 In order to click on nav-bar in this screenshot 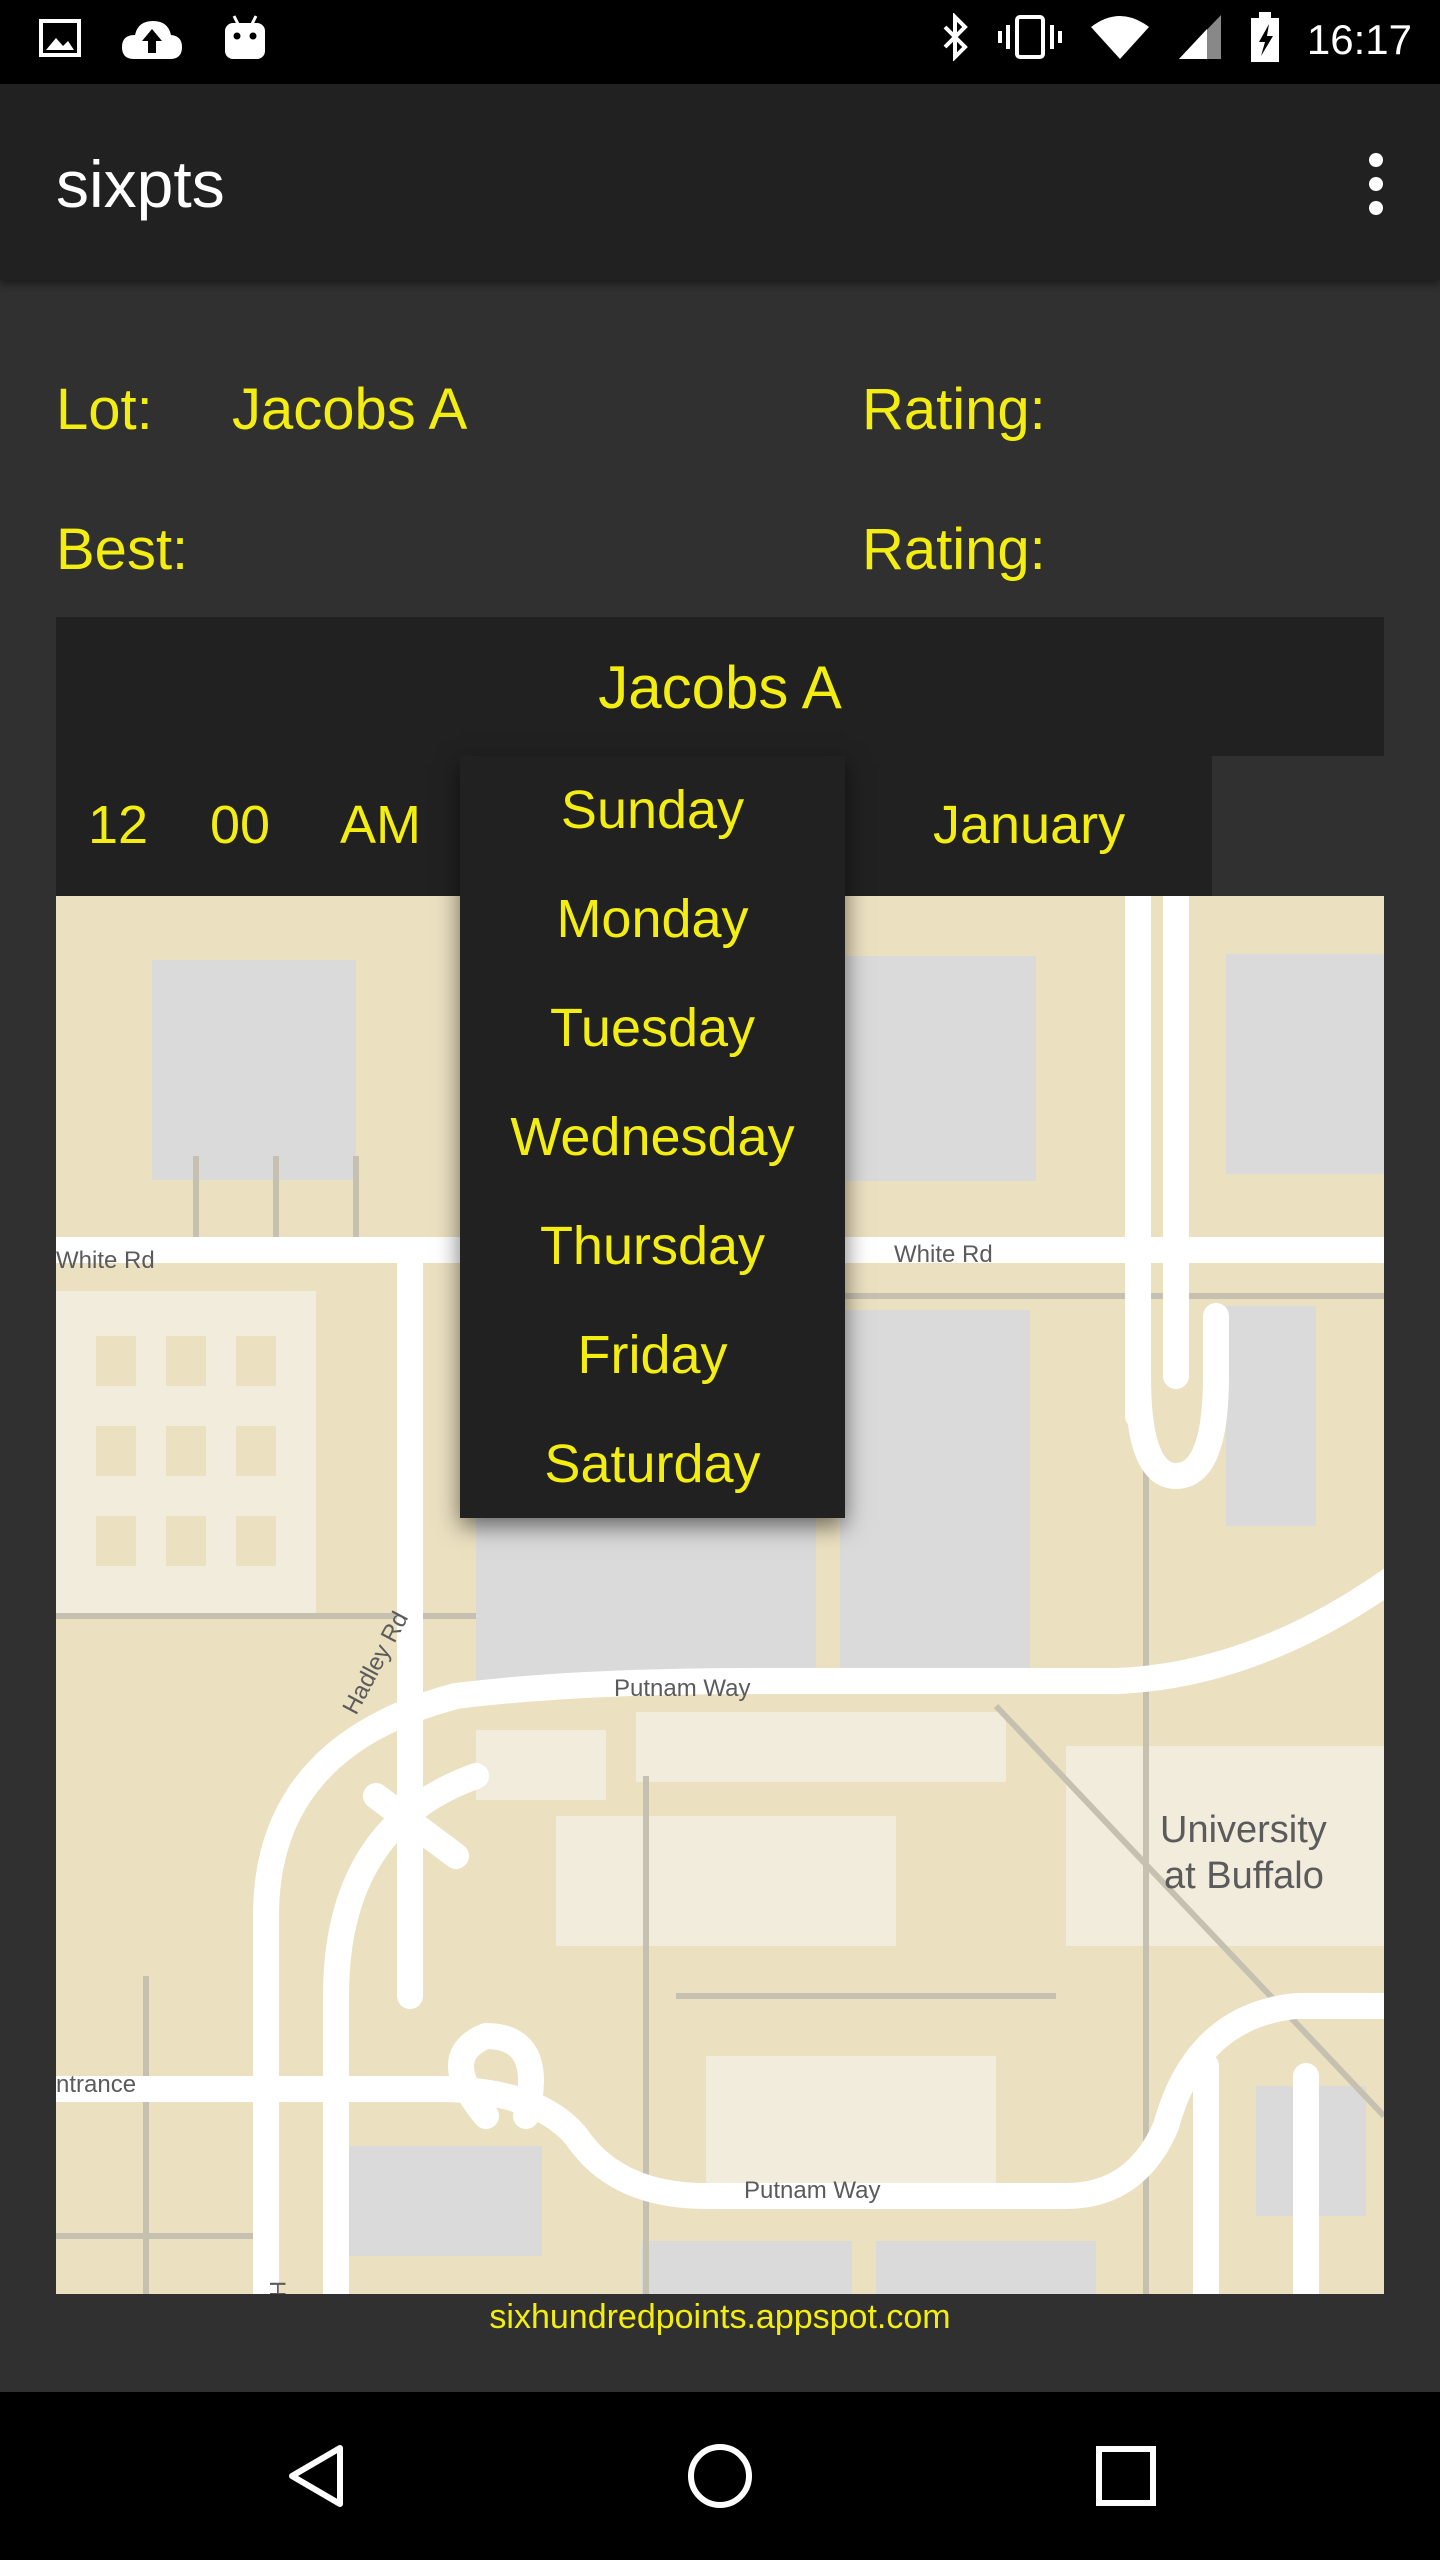, I will do `click(720, 2476)`.